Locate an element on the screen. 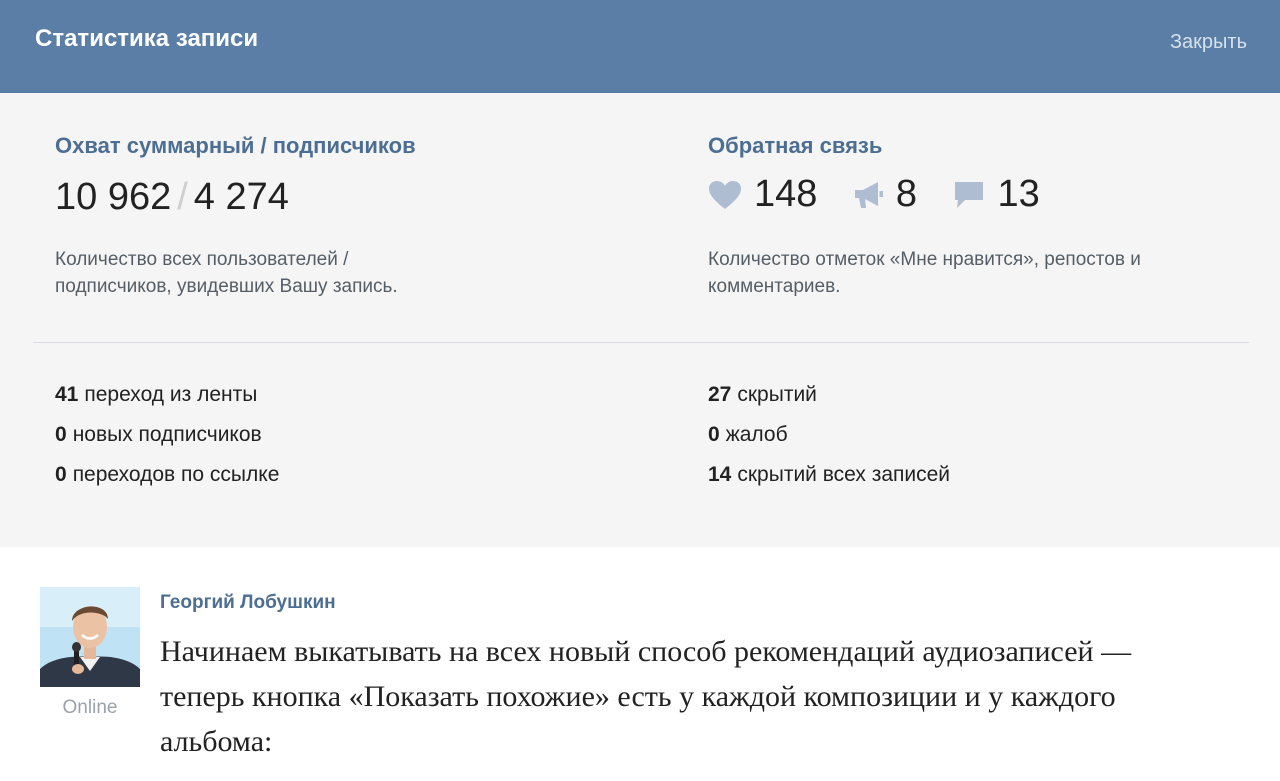  avatar is located at coordinates (90, 637).